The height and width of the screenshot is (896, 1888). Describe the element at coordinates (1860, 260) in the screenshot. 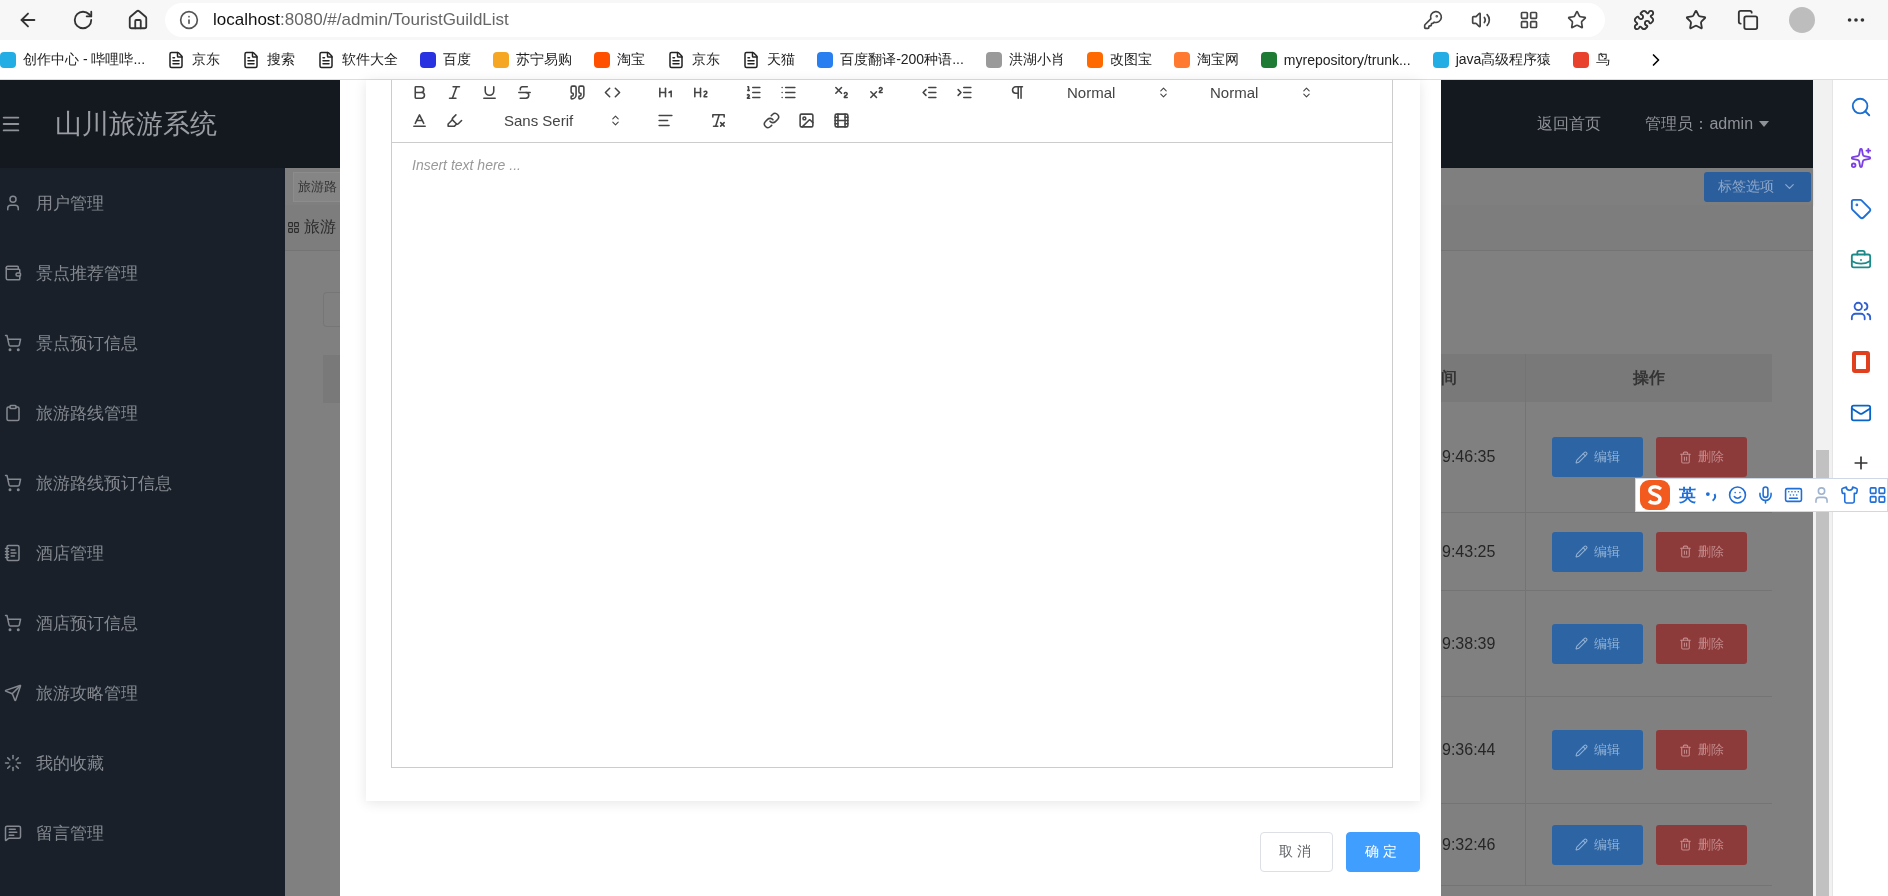

I see `briefcase-icon` at that location.